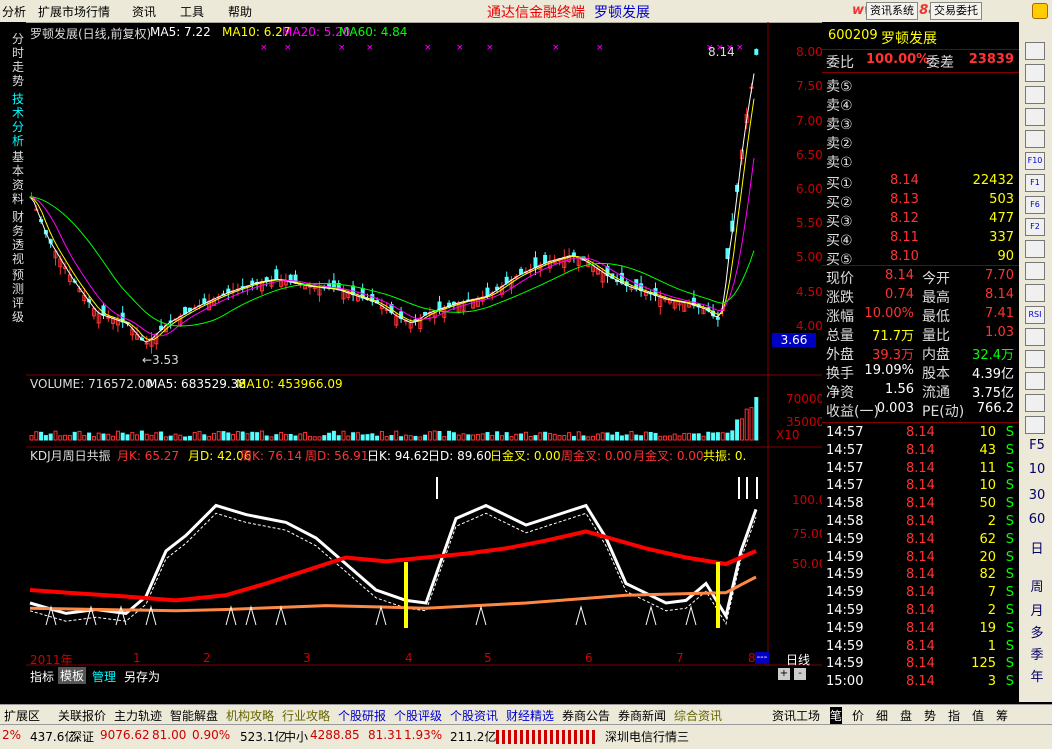 The height and width of the screenshot is (749, 1052). I want to click on status-index-name: 深证, so click(82, 736).